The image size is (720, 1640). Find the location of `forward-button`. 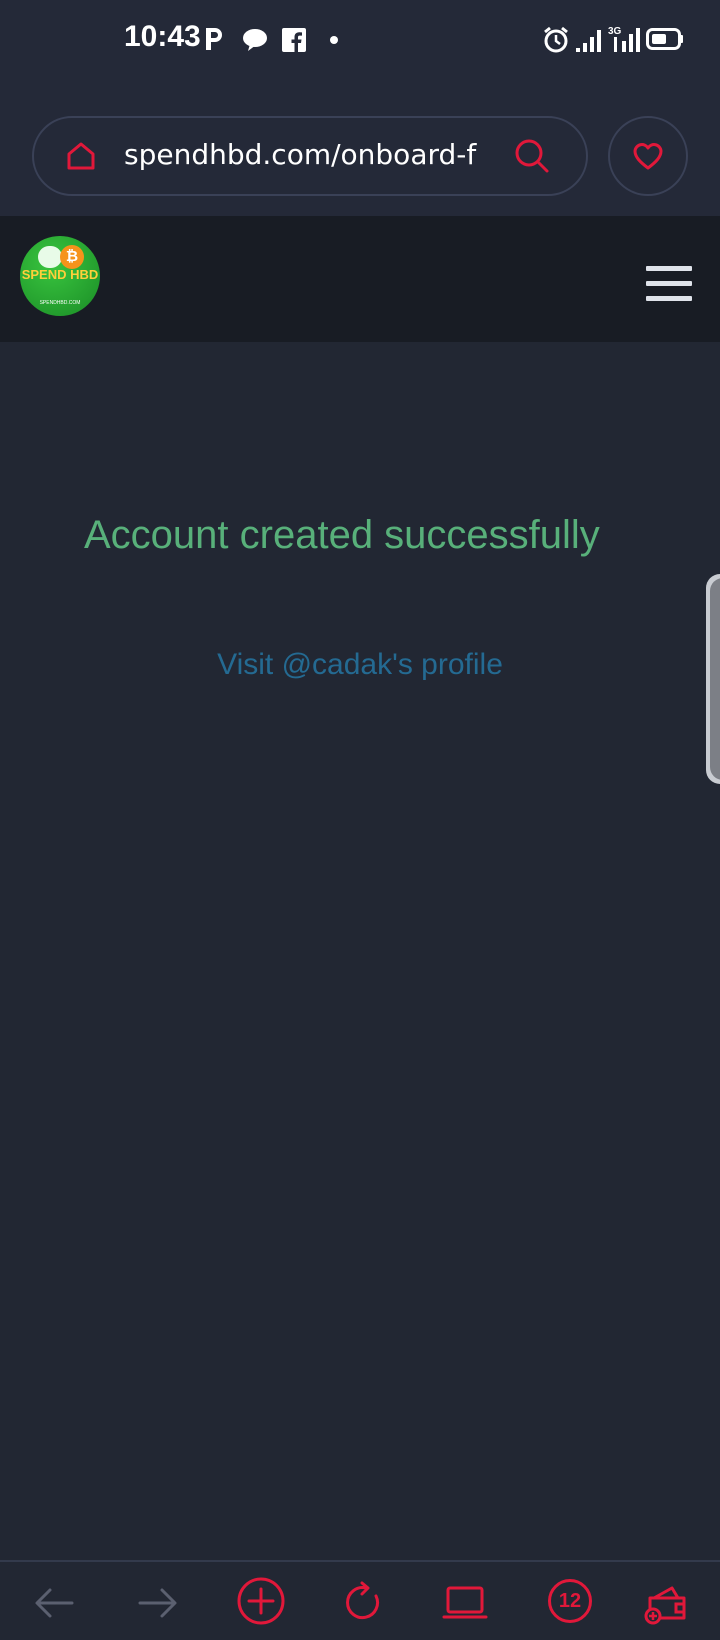

forward-button is located at coordinates (157, 1603).